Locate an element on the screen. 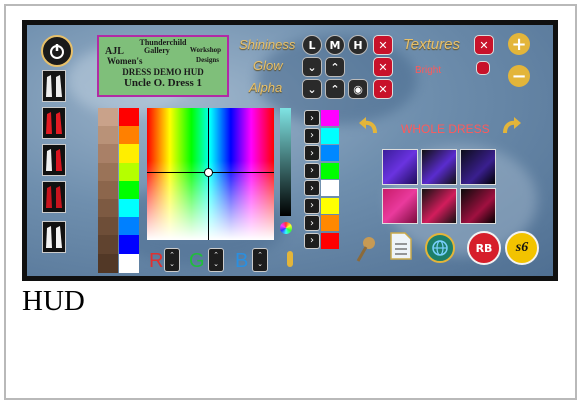 The width and height of the screenshot is (585, 405). green-stepper: ⌃ ⌄ is located at coordinates (216, 260).